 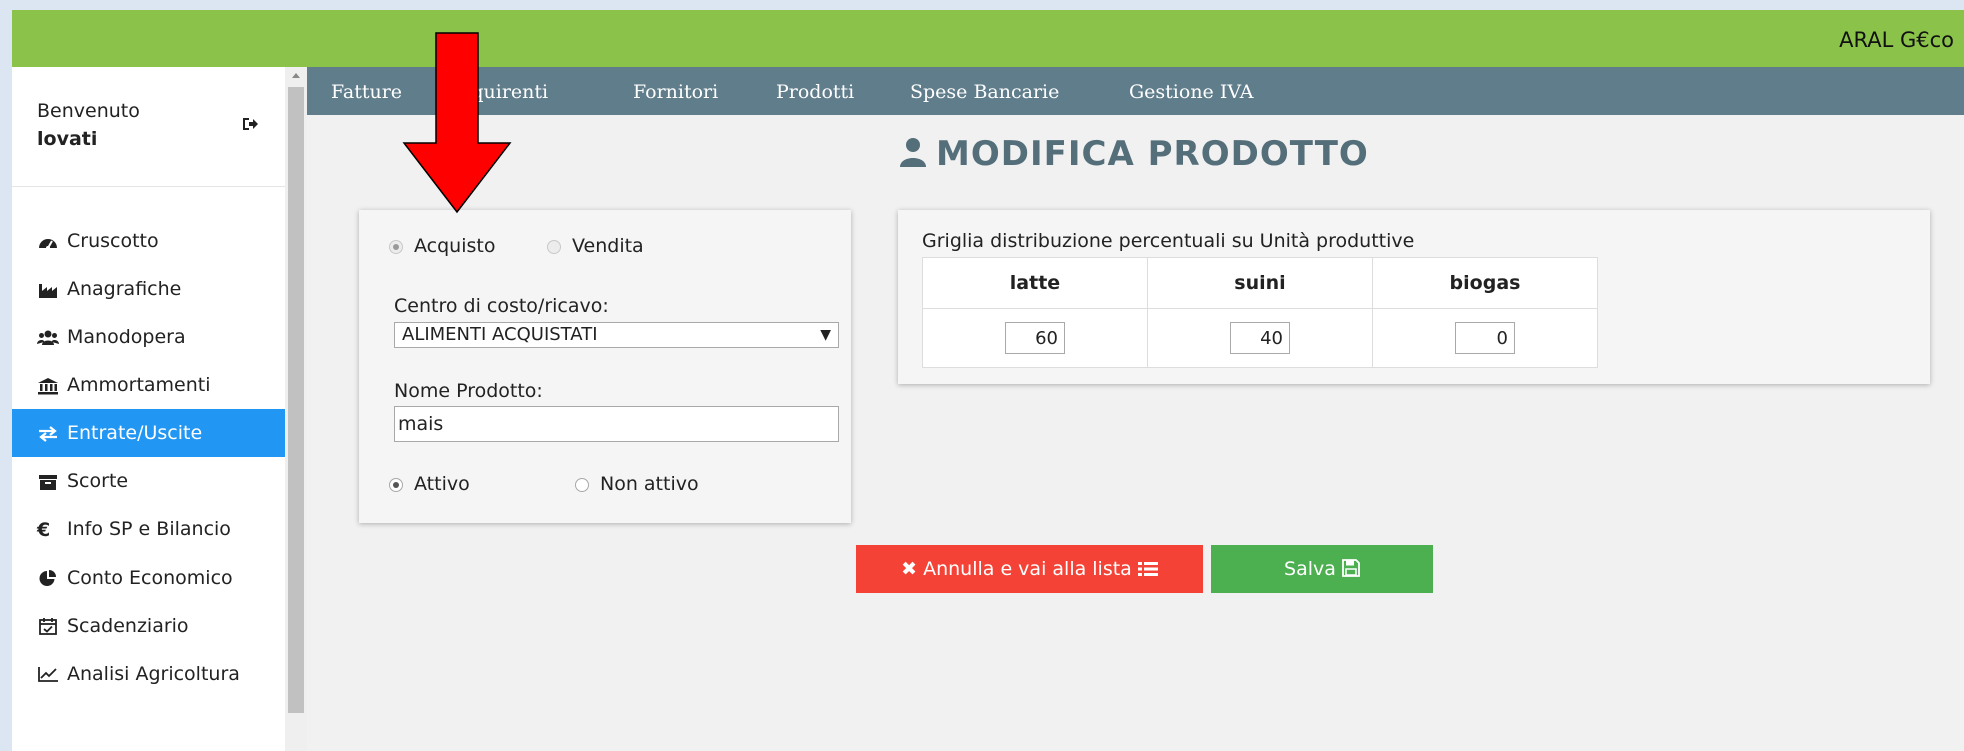 I want to click on sidebar-item-label: Analisi Agricoltura, so click(x=153, y=673).